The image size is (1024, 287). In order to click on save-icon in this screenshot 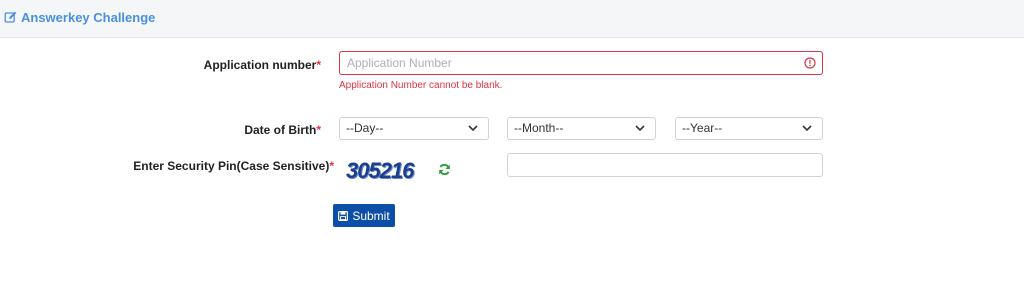, I will do `click(343, 215)`.